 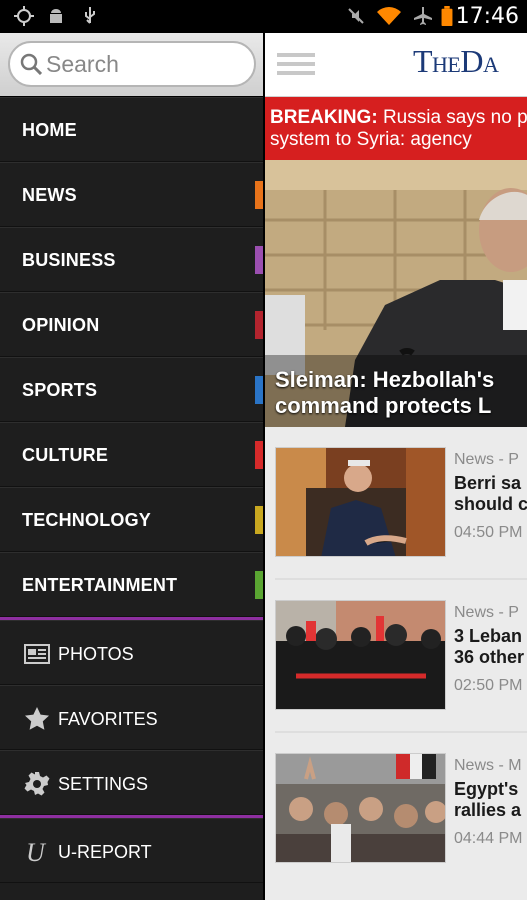 What do you see at coordinates (488, 532) in the screenshot?
I see `story-time: 04:50 PM` at bounding box center [488, 532].